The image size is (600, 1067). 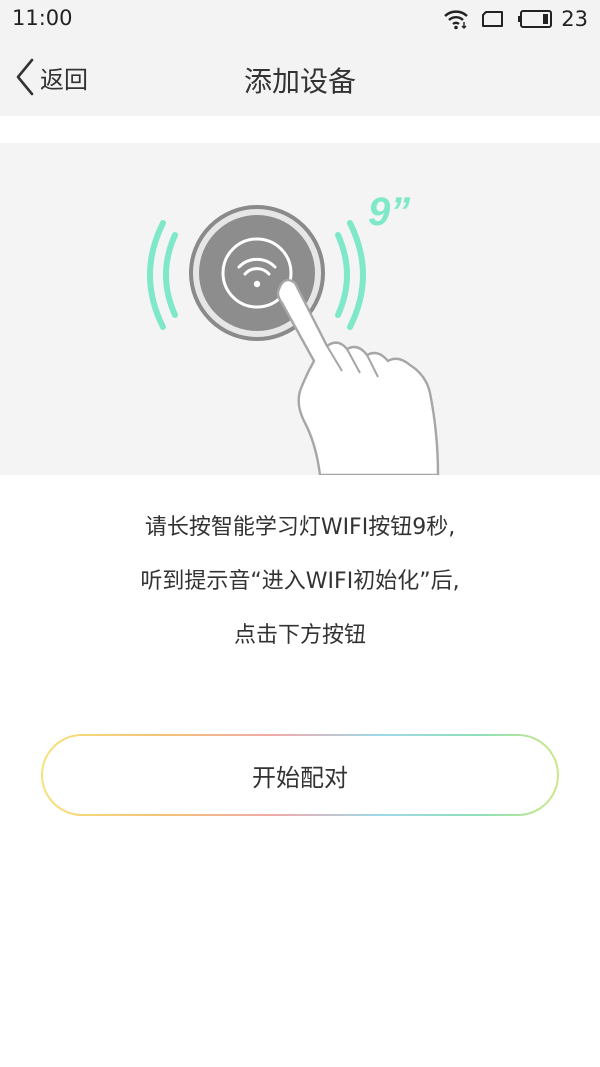 I want to click on battery-level: 23, so click(x=574, y=19).